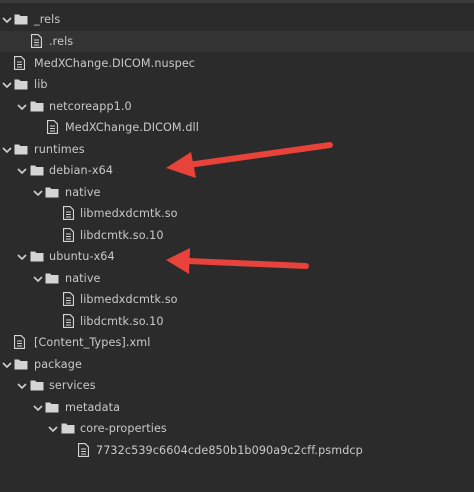 This screenshot has height=492, width=474. What do you see at coordinates (237, 256) in the screenshot?
I see `tree-item-ubuntu-folder: ubuntu-x64` at bounding box center [237, 256].